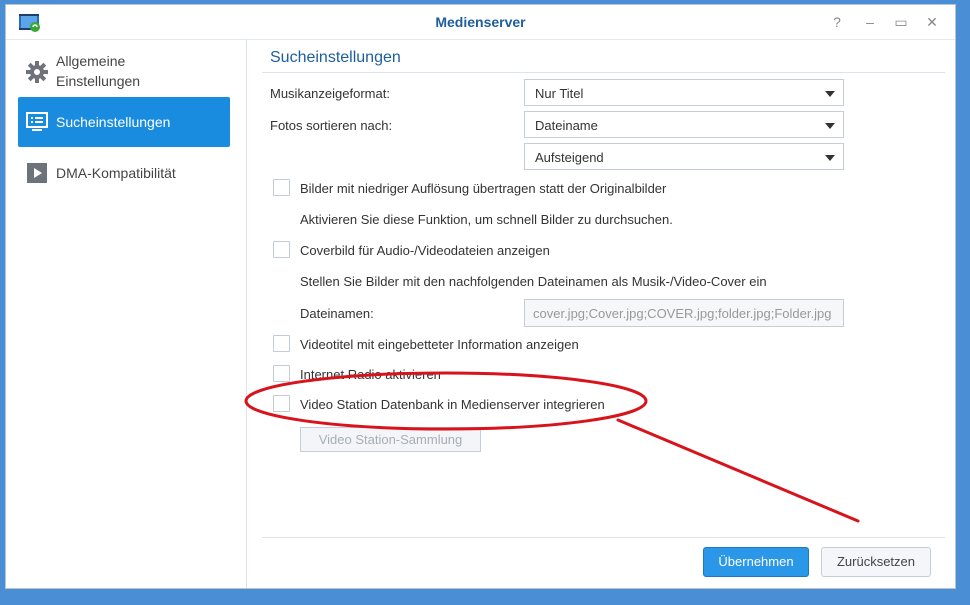 The height and width of the screenshot is (605, 970). I want to click on video-station-checkbox, so click(281, 403).